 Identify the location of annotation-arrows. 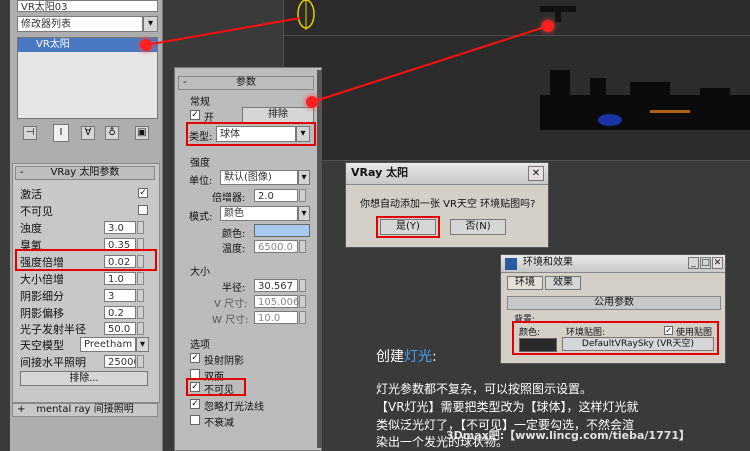
(347, 60).